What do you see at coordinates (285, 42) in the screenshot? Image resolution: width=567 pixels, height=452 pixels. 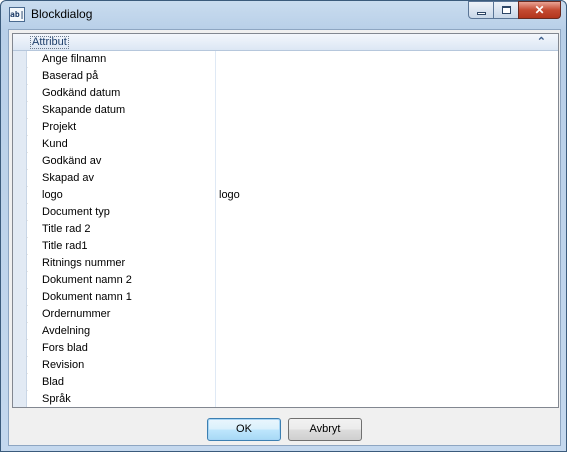 I see `category-row: Attribut ⌃` at bounding box center [285, 42].